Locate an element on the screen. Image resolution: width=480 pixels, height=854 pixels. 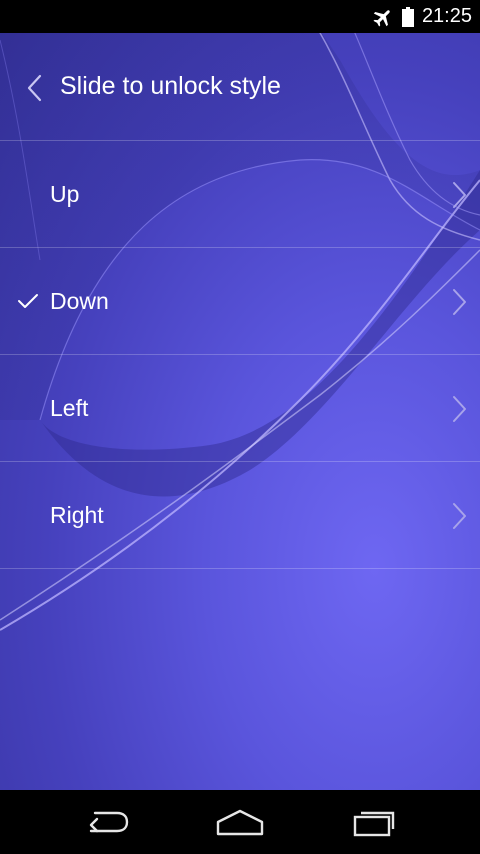
navigation-bar is located at coordinates (240, 822).